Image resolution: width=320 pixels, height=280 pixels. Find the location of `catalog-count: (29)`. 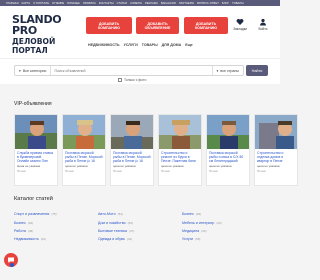

catalog-count: (29) is located at coordinates (219, 222).